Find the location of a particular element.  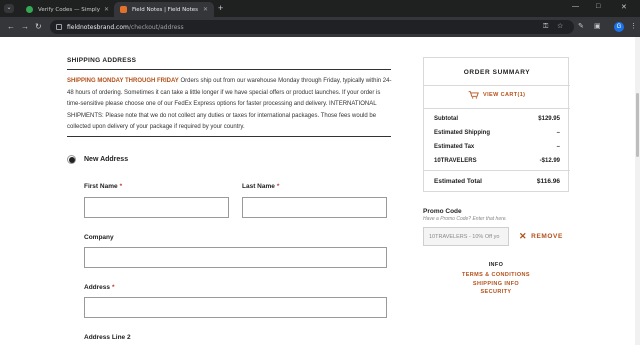

address-input is located at coordinates (235, 307).